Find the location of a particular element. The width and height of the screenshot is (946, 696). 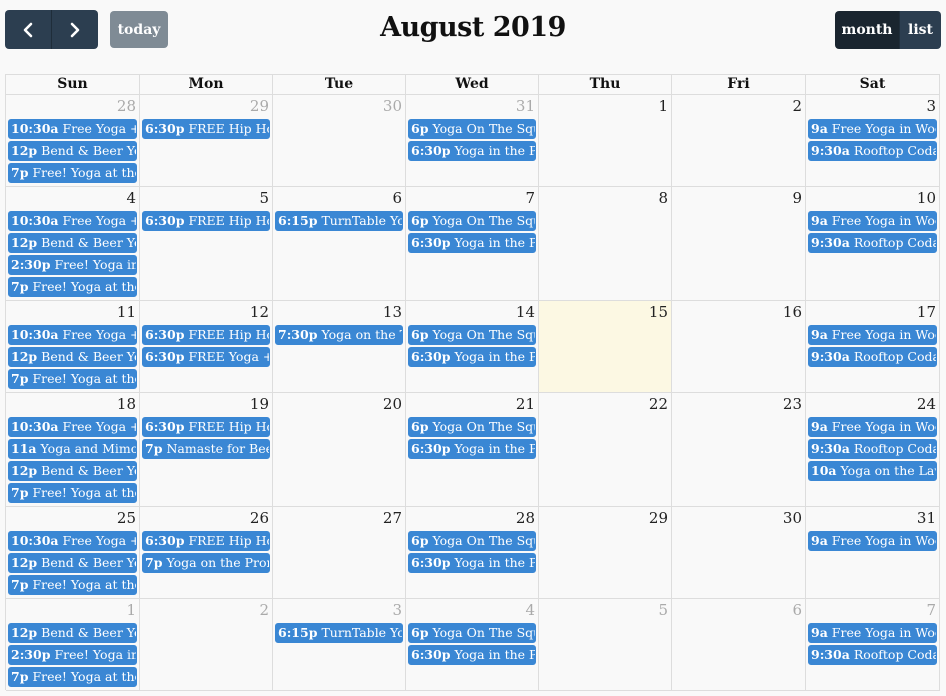

day-number: 19 is located at coordinates (259, 404).